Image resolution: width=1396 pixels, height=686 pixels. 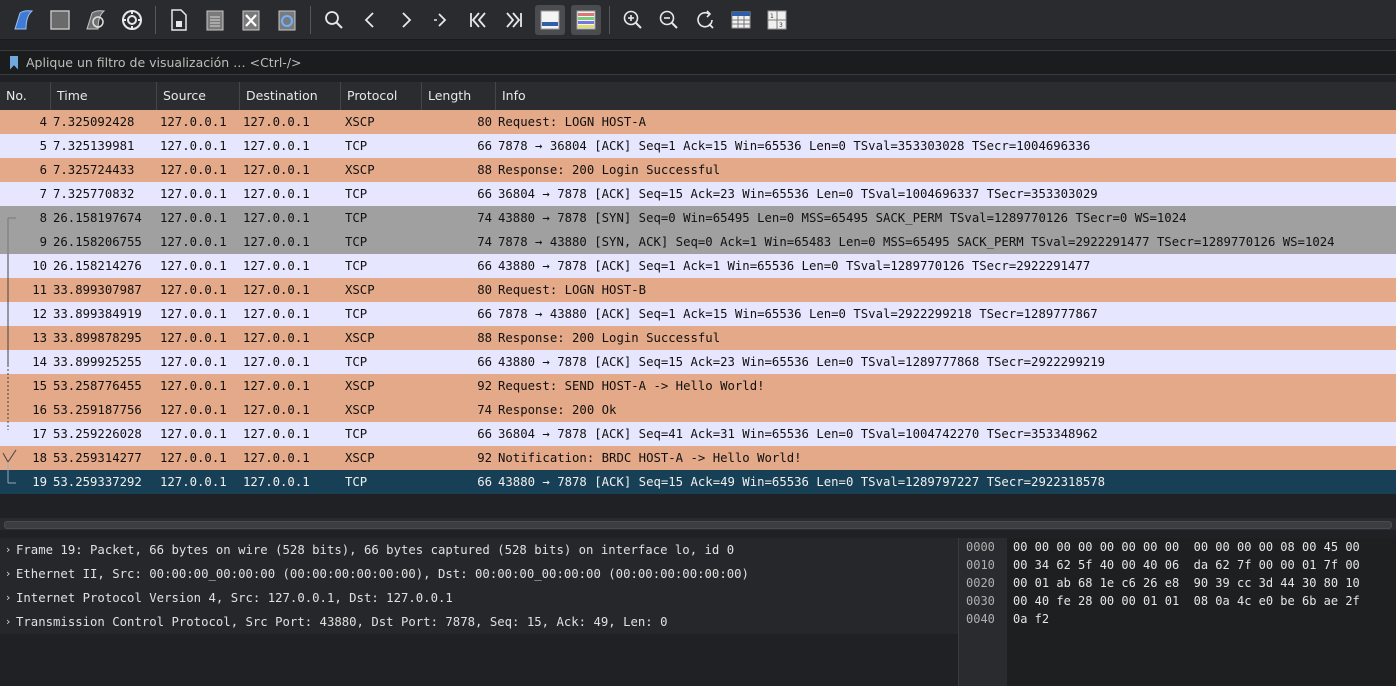 What do you see at coordinates (290, 96) in the screenshot?
I see `column-header-destination: Destination` at bounding box center [290, 96].